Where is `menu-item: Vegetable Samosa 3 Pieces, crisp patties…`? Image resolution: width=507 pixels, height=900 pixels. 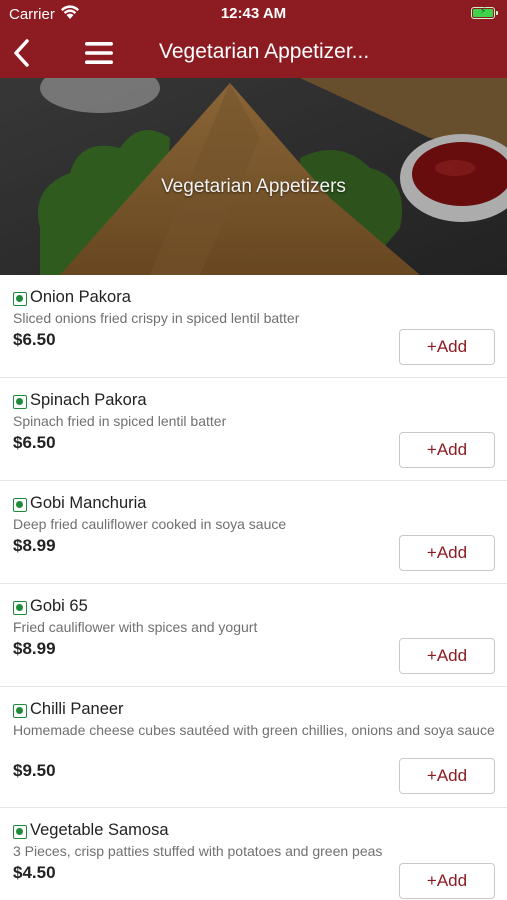
menu-item: Vegetable Samosa 3 Pieces, crisp patties… is located at coordinates (253, 854).